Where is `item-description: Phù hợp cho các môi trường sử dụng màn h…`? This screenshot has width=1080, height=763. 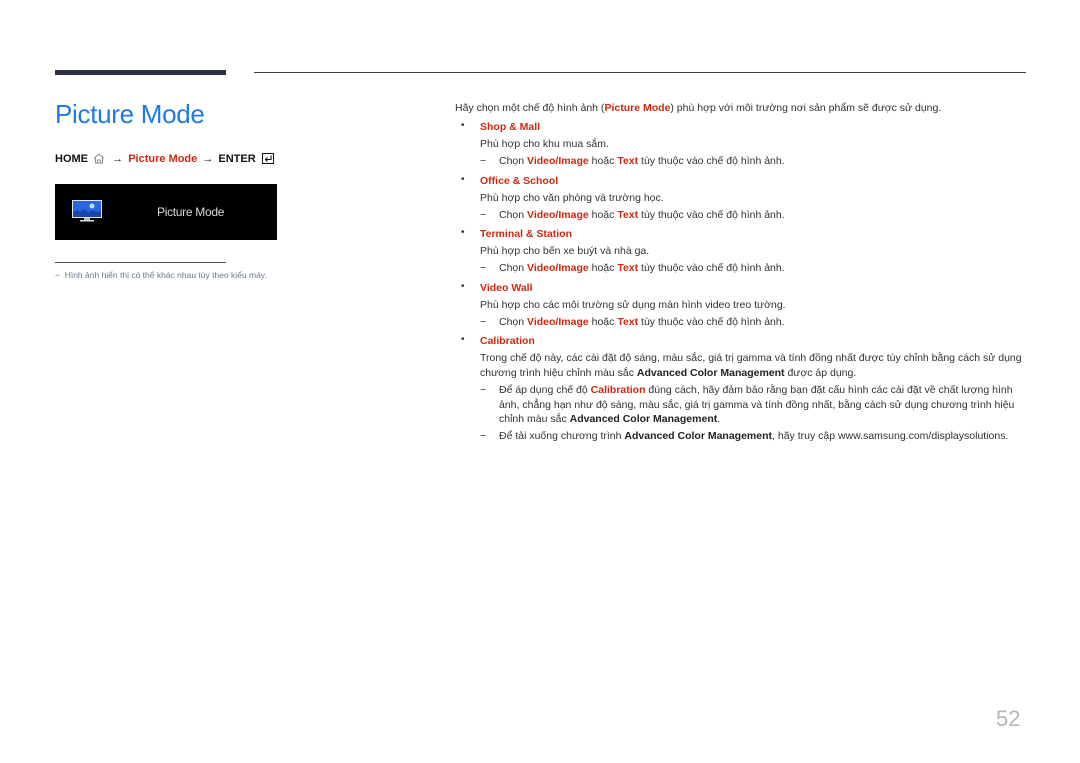 item-description: Phù hợp cho các môi trường sử dụng màn h… is located at coordinates (633, 304).